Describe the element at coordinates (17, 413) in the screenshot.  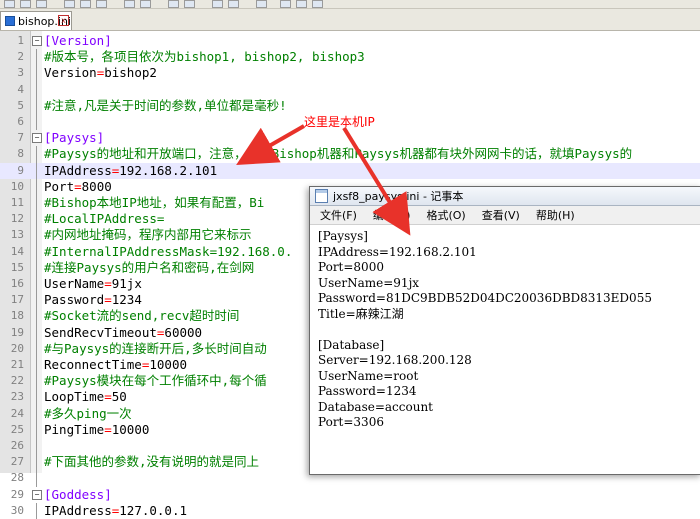
I see `line-number: 24` at that location.